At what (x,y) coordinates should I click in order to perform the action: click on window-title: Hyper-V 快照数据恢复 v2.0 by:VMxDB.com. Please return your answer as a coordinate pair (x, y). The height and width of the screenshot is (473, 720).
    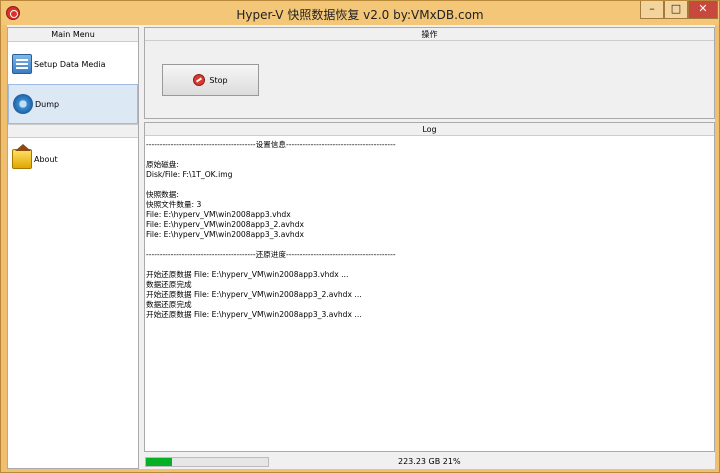
    Looking at the image, I should click on (360, 15).